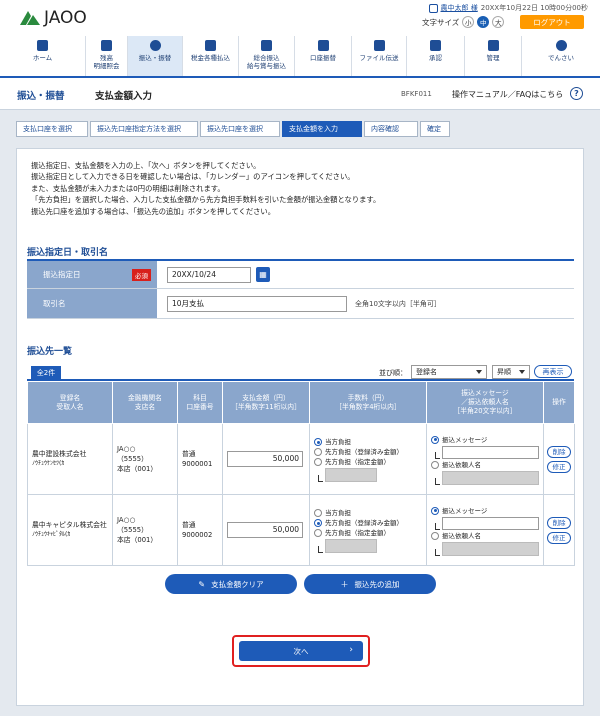 The image size is (600, 716). What do you see at coordinates (483, 22) in the screenshot?
I see `font-size-medium-button: 中` at bounding box center [483, 22].